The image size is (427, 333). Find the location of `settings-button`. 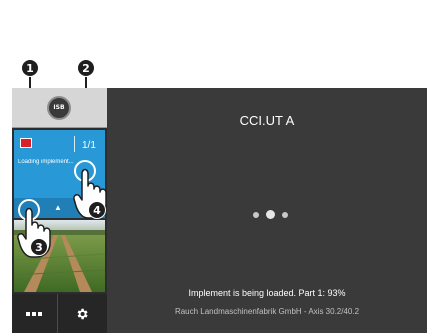

settings-button is located at coordinates (83, 313).